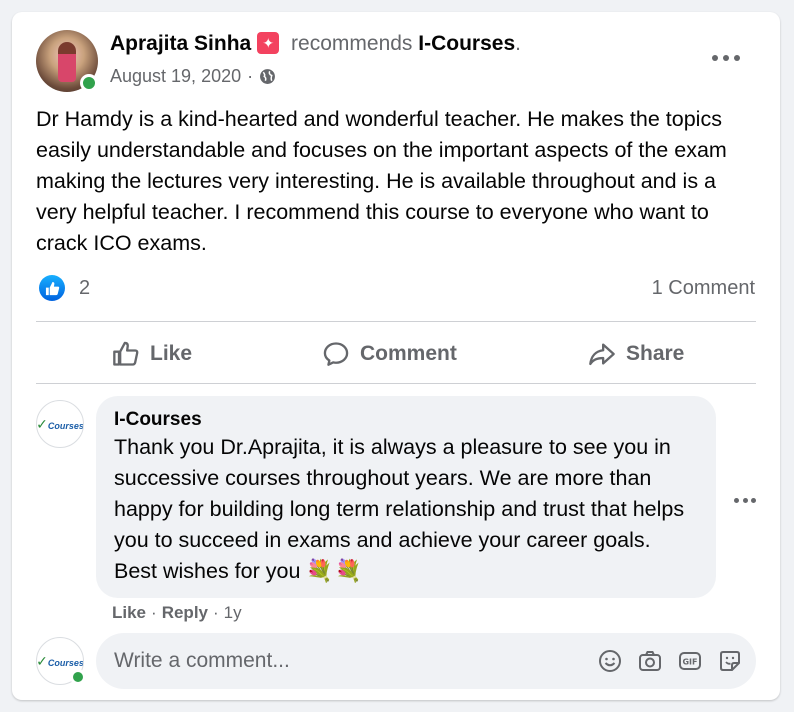 This screenshot has height=712, width=794. Describe the element at coordinates (745, 500) in the screenshot. I see `comment-options-icon` at that location.